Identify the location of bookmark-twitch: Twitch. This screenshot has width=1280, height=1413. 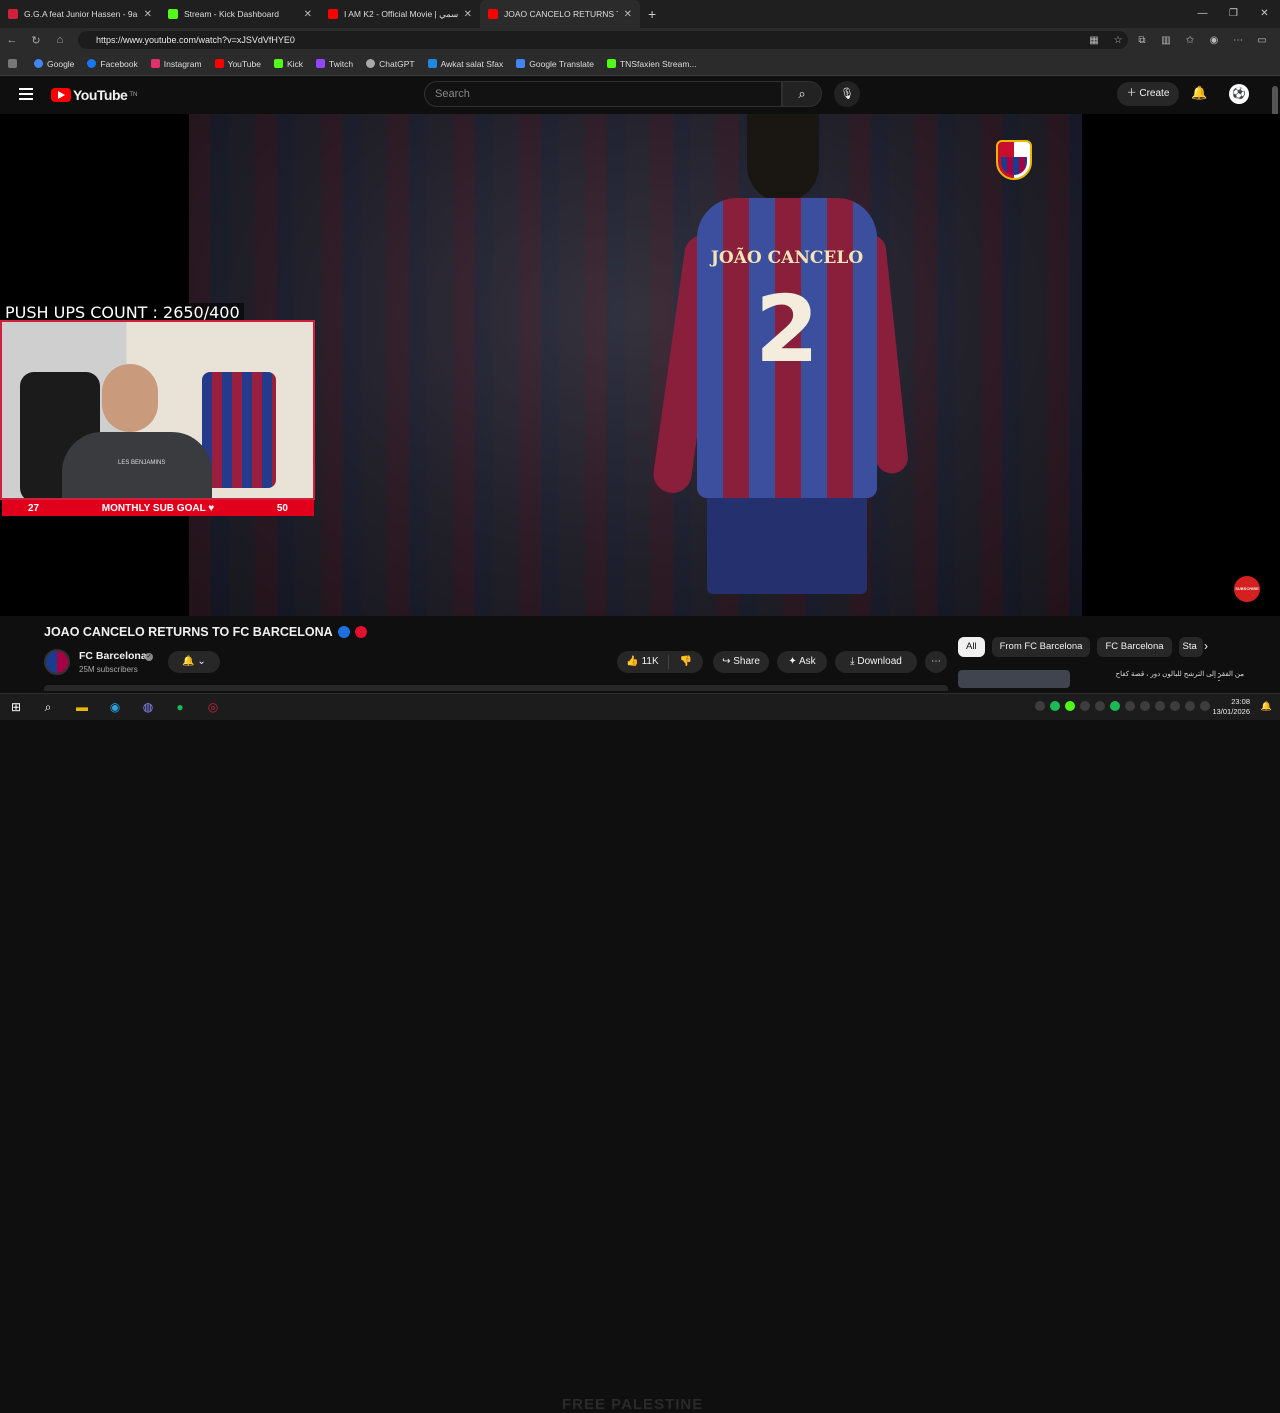
(334, 64).